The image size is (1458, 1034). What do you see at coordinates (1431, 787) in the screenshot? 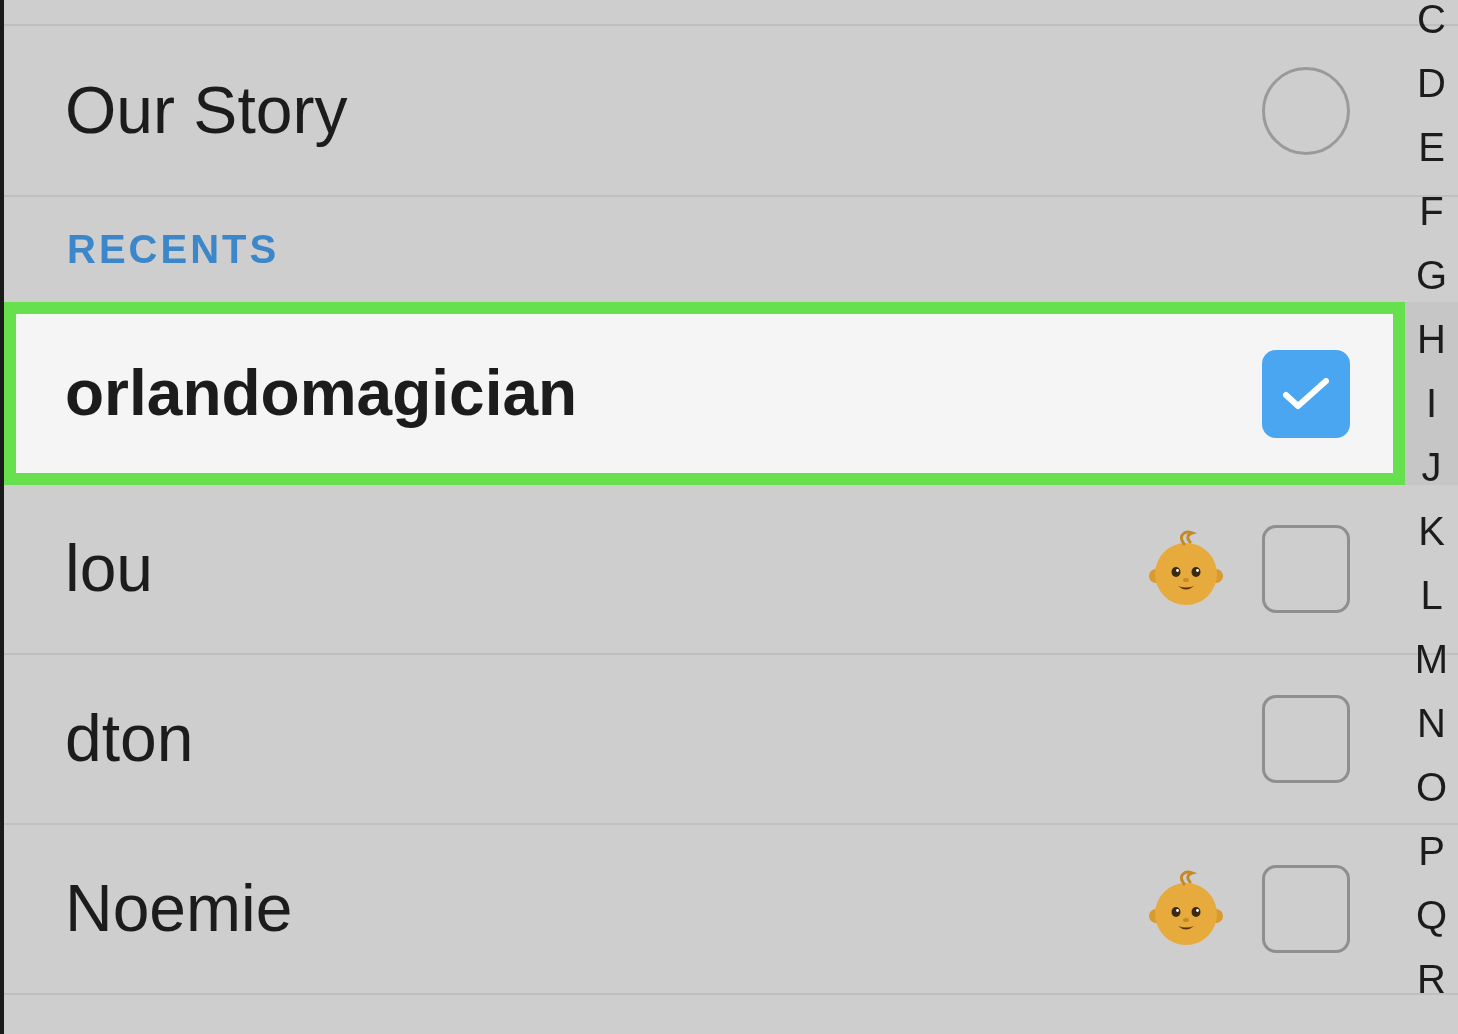
I see `index-letter: O` at bounding box center [1431, 787].